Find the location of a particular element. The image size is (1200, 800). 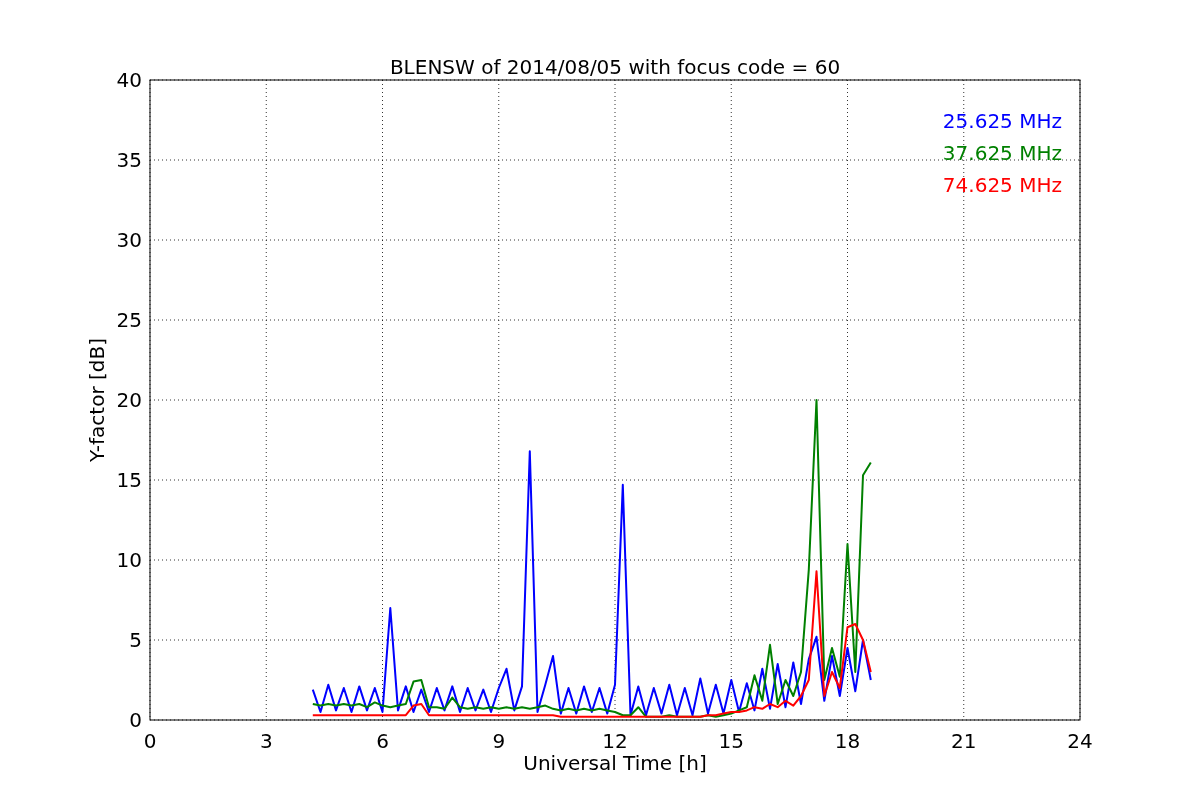

x-tick-label: 9 is located at coordinates (499, 741).